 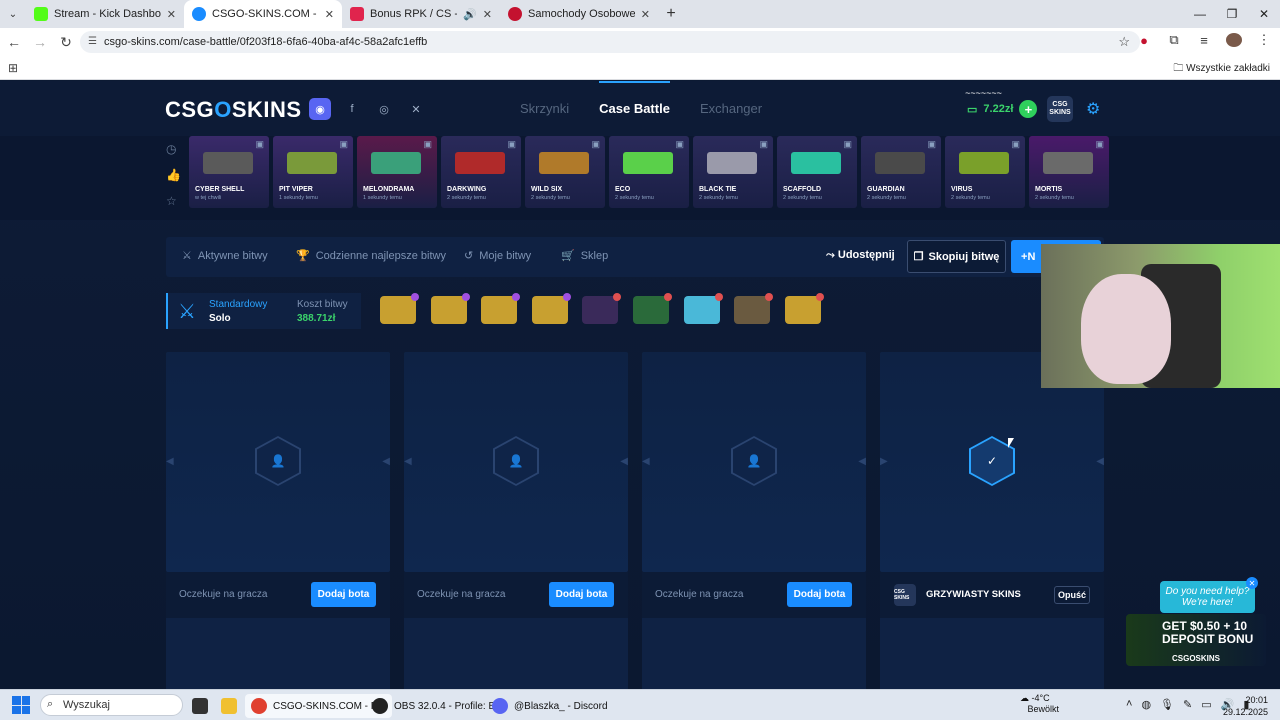 What do you see at coordinates (1072, 595) in the screenshot?
I see `leave-button: Opuść` at bounding box center [1072, 595].